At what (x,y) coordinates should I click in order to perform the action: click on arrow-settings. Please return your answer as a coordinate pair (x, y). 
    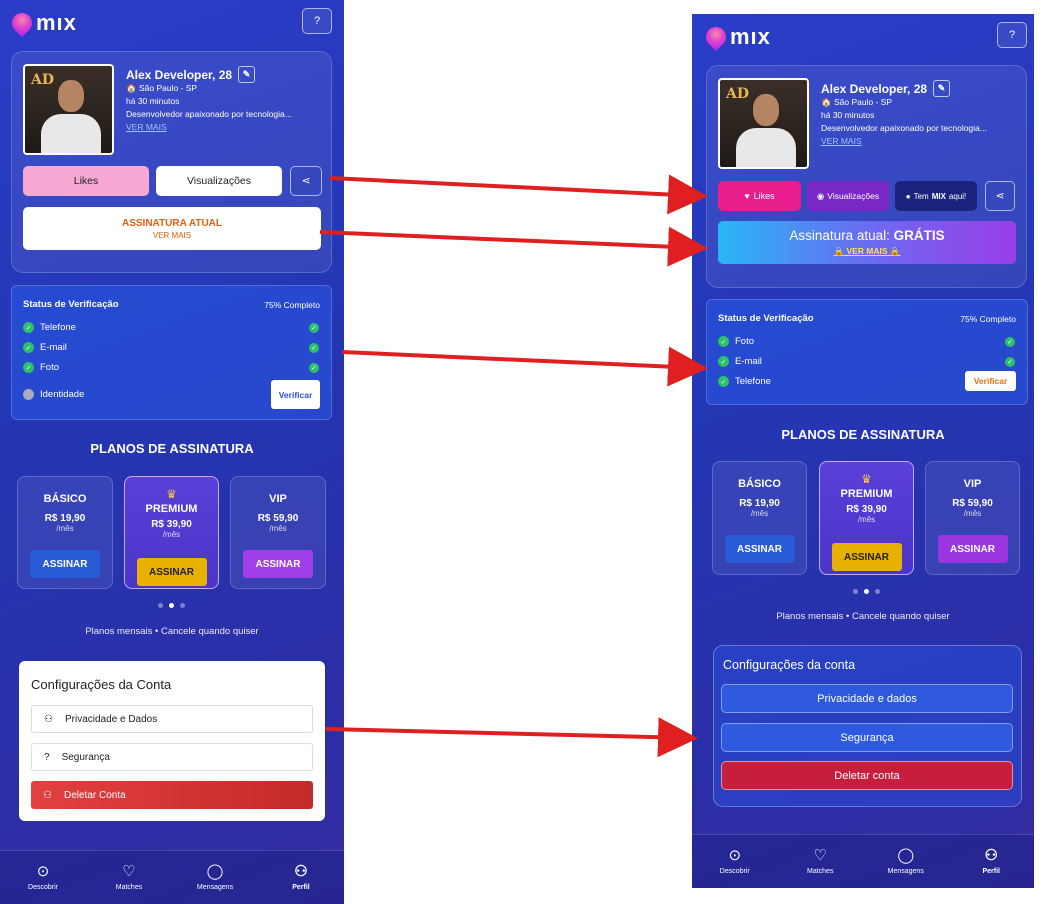
    Looking at the image, I should click on (511, 737).